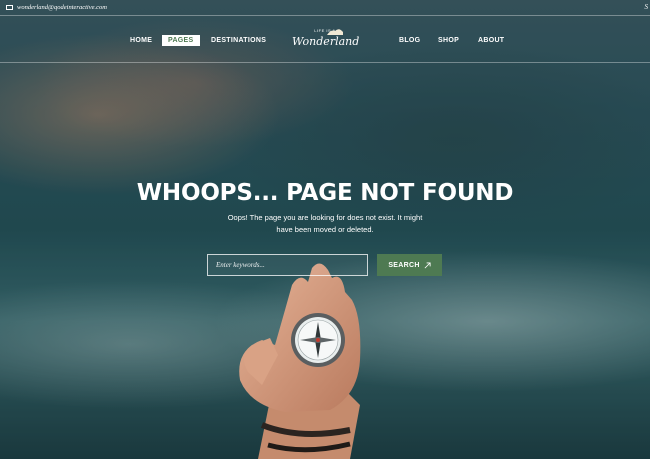 Image resolution: width=650 pixels, height=459 pixels. What do you see at coordinates (448, 40) in the screenshot?
I see `nav-item-shop: SHOP` at bounding box center [448, 40].